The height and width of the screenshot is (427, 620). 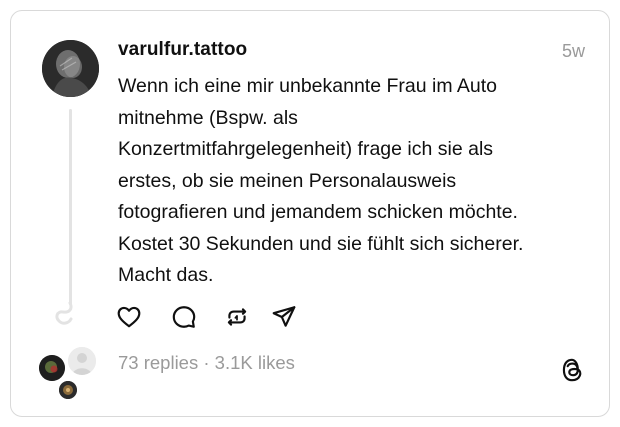 I want to click on reply-button, so click(x=184, y=317).